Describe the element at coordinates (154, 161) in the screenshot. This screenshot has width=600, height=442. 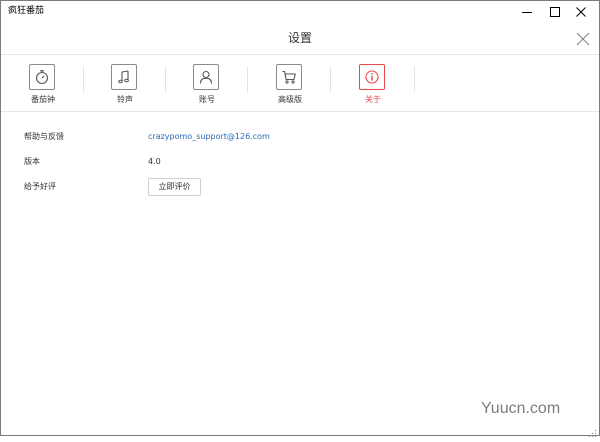
I see `version-value: 4.0` at that location.